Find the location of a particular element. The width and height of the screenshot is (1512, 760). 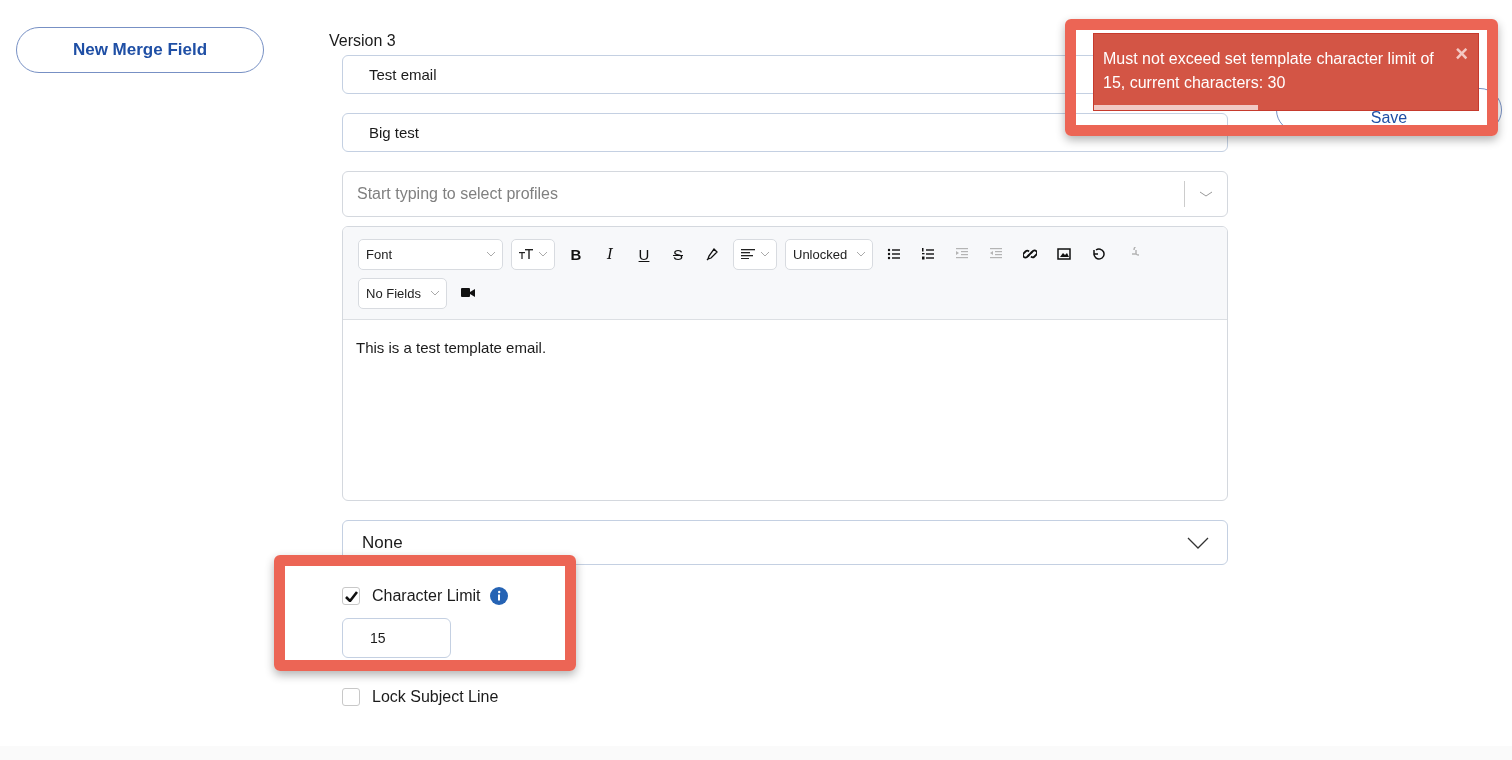

info-icon is located at coordinates (499, 596).